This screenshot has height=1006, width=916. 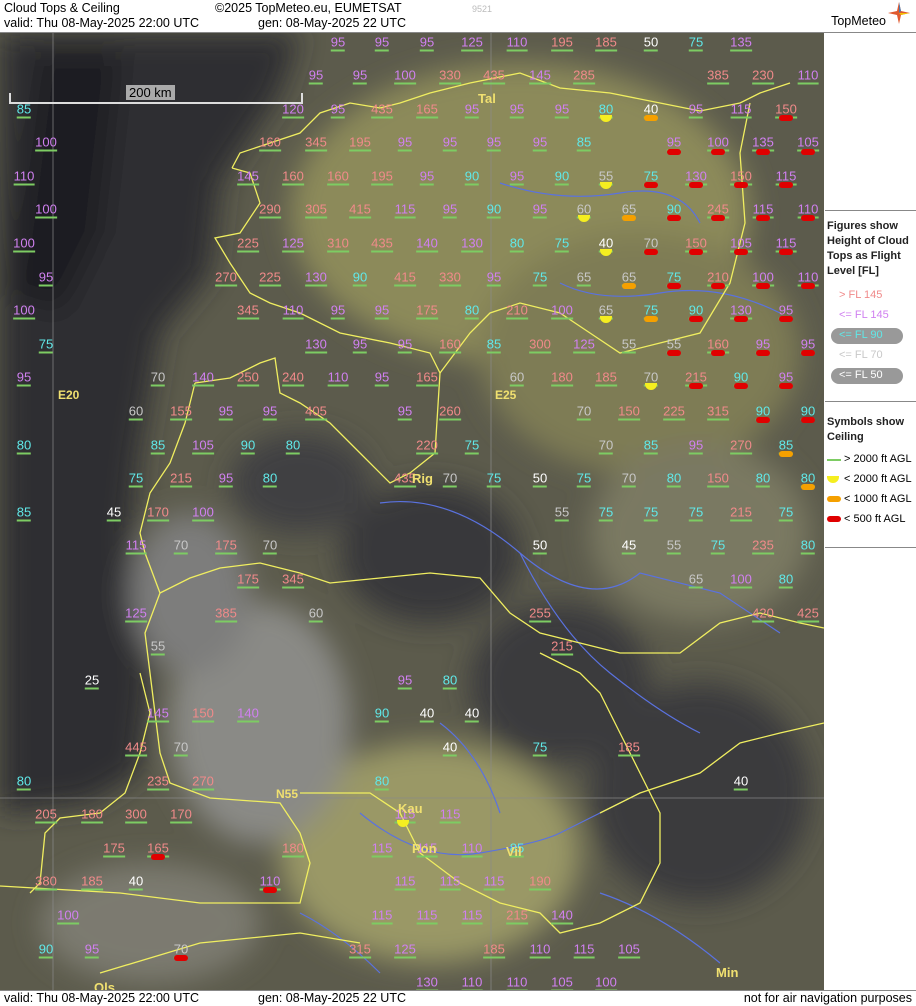 I want to click on cloud-top-label: 195, so click(x=382, y=177).